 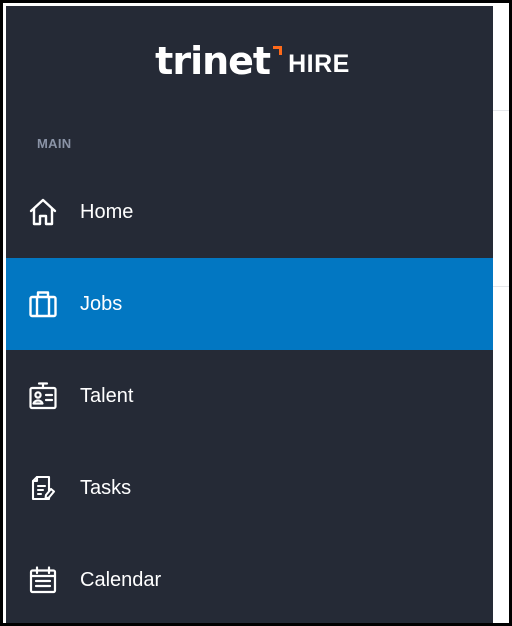 I want to click on sidebar-item-jobs: Jobs, so click(x=249, y=304).